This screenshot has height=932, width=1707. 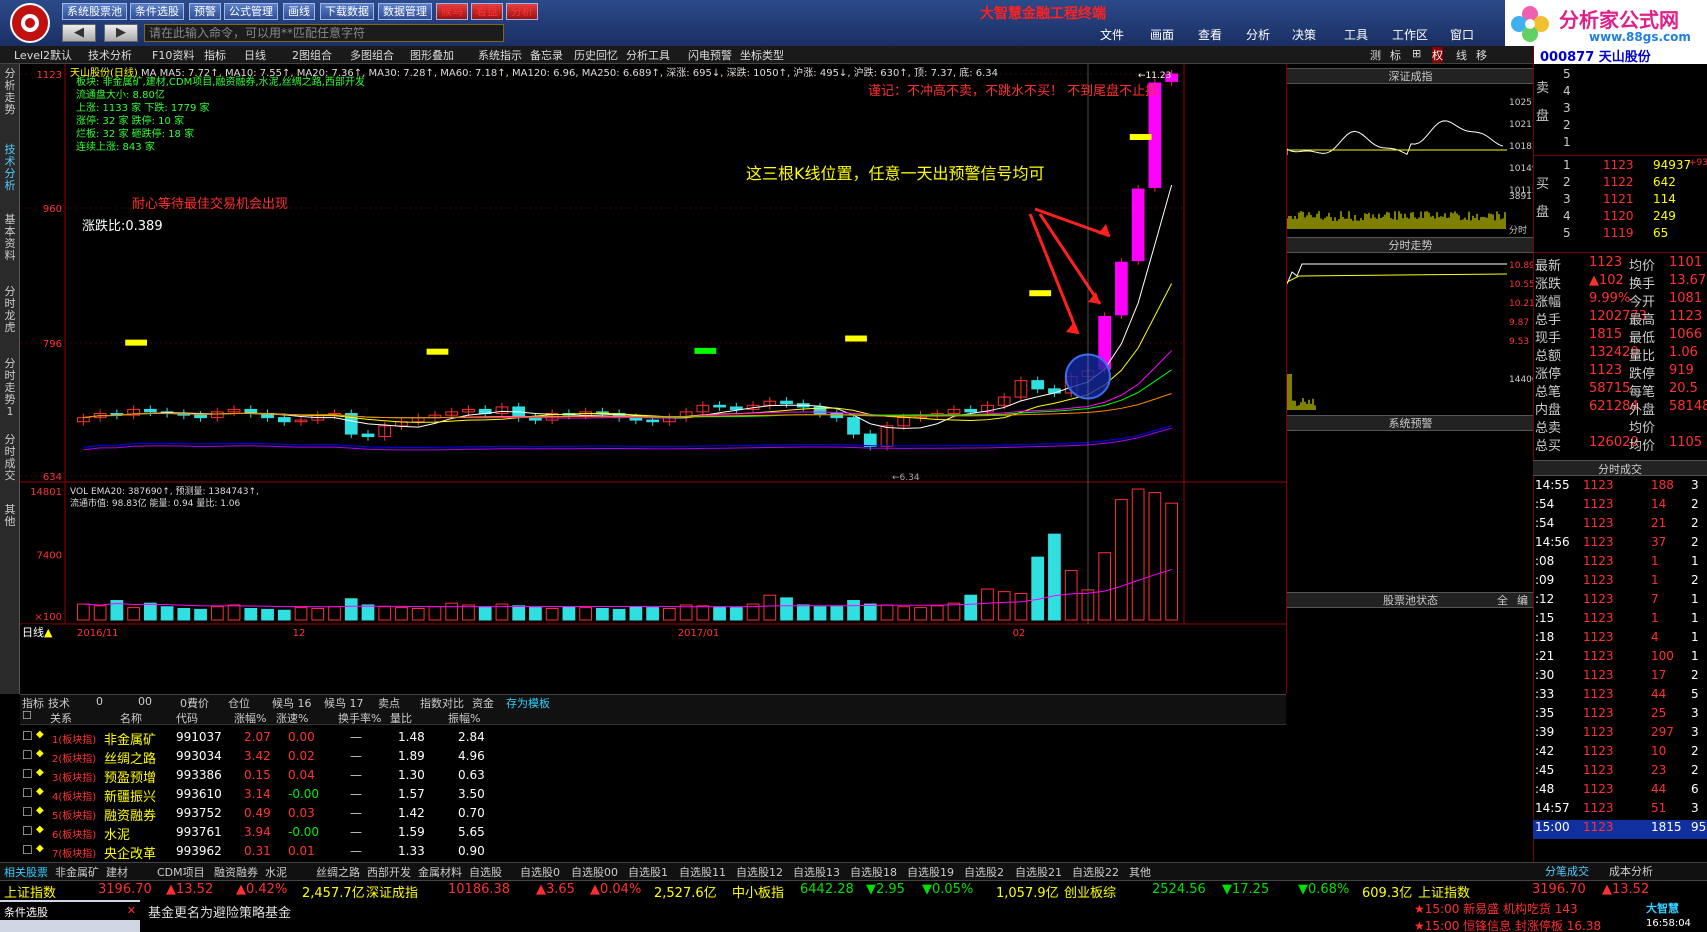 What do you see at coordinates (312, 55) in the screenshot?
I see `tb2-2chart: 2图组合` at bounding box center [312, 55].